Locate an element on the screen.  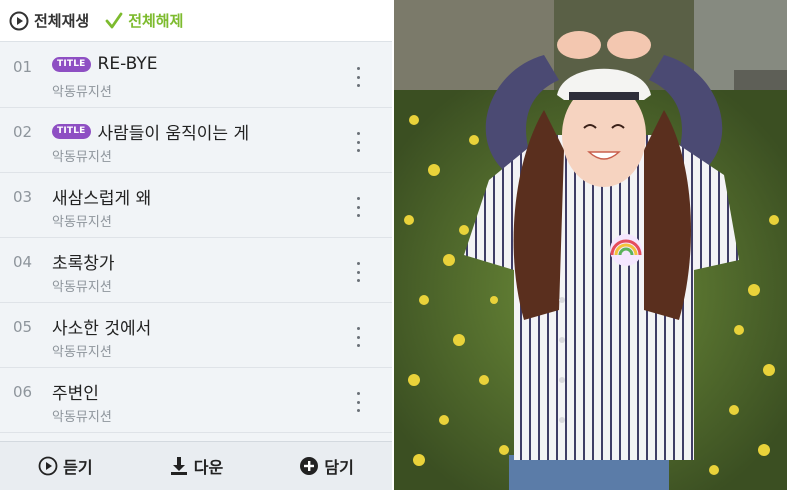
download-icon is located at coordinates (178, 466).